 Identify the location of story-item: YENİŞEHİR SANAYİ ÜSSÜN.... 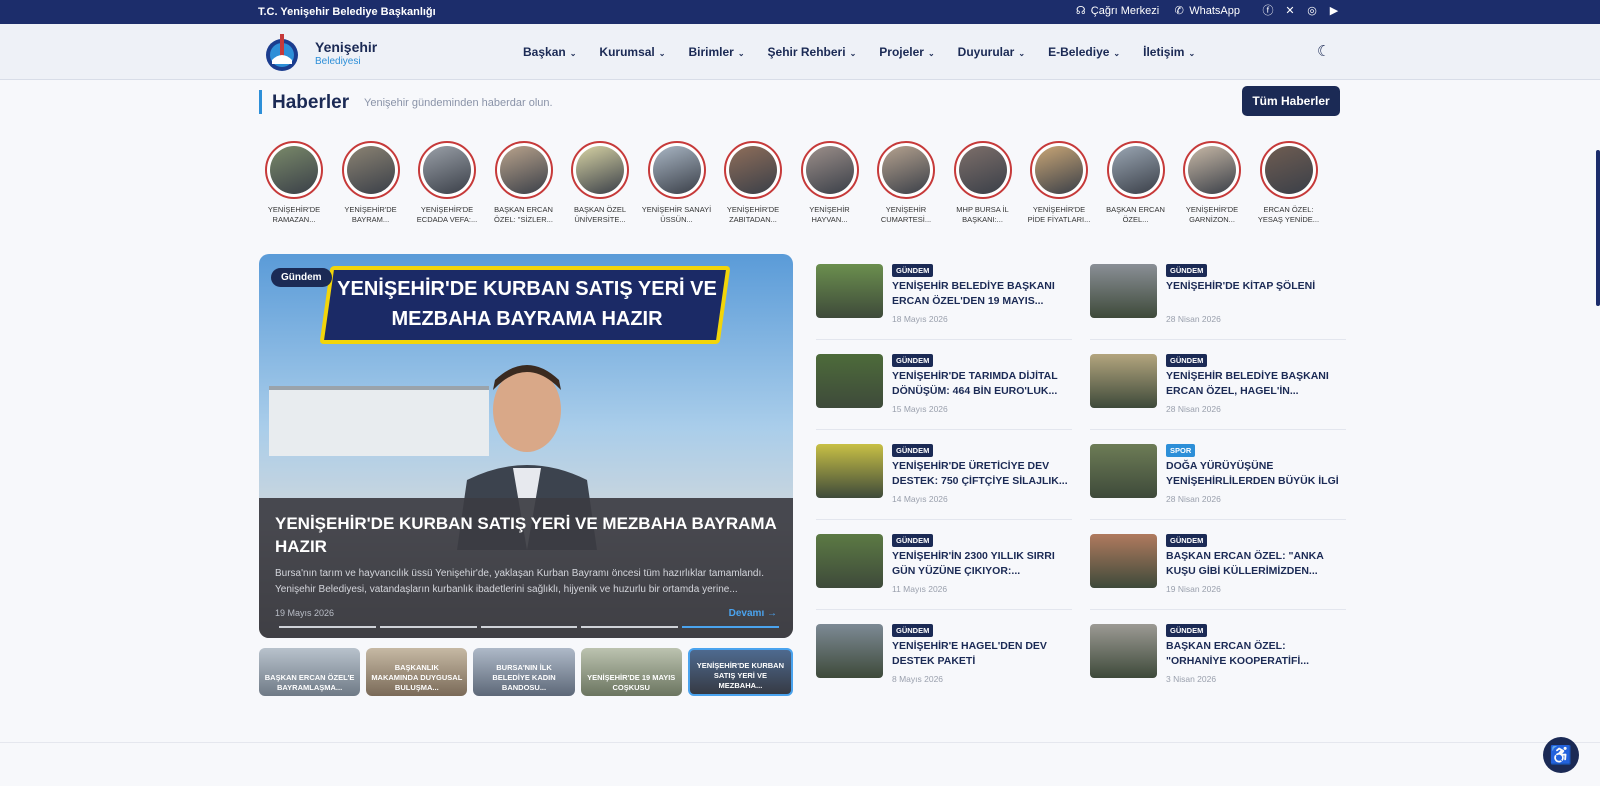
(677, 183).